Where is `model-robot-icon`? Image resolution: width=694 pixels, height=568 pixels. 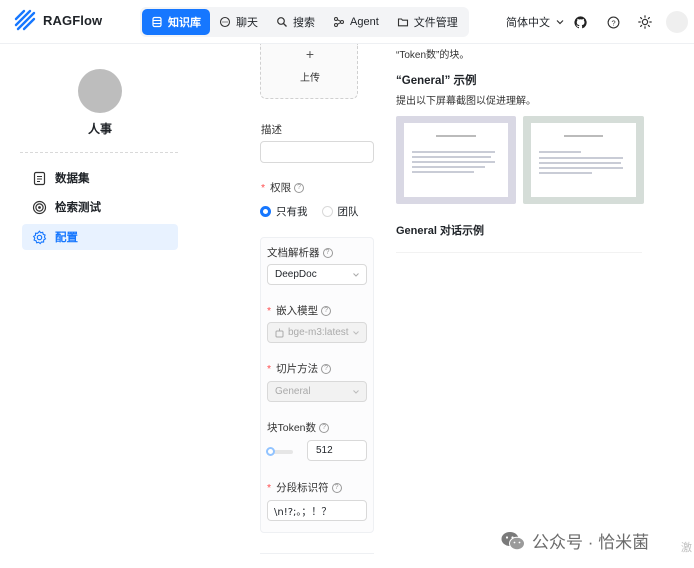 model-robot-icon is located at coordinates (279, 332).